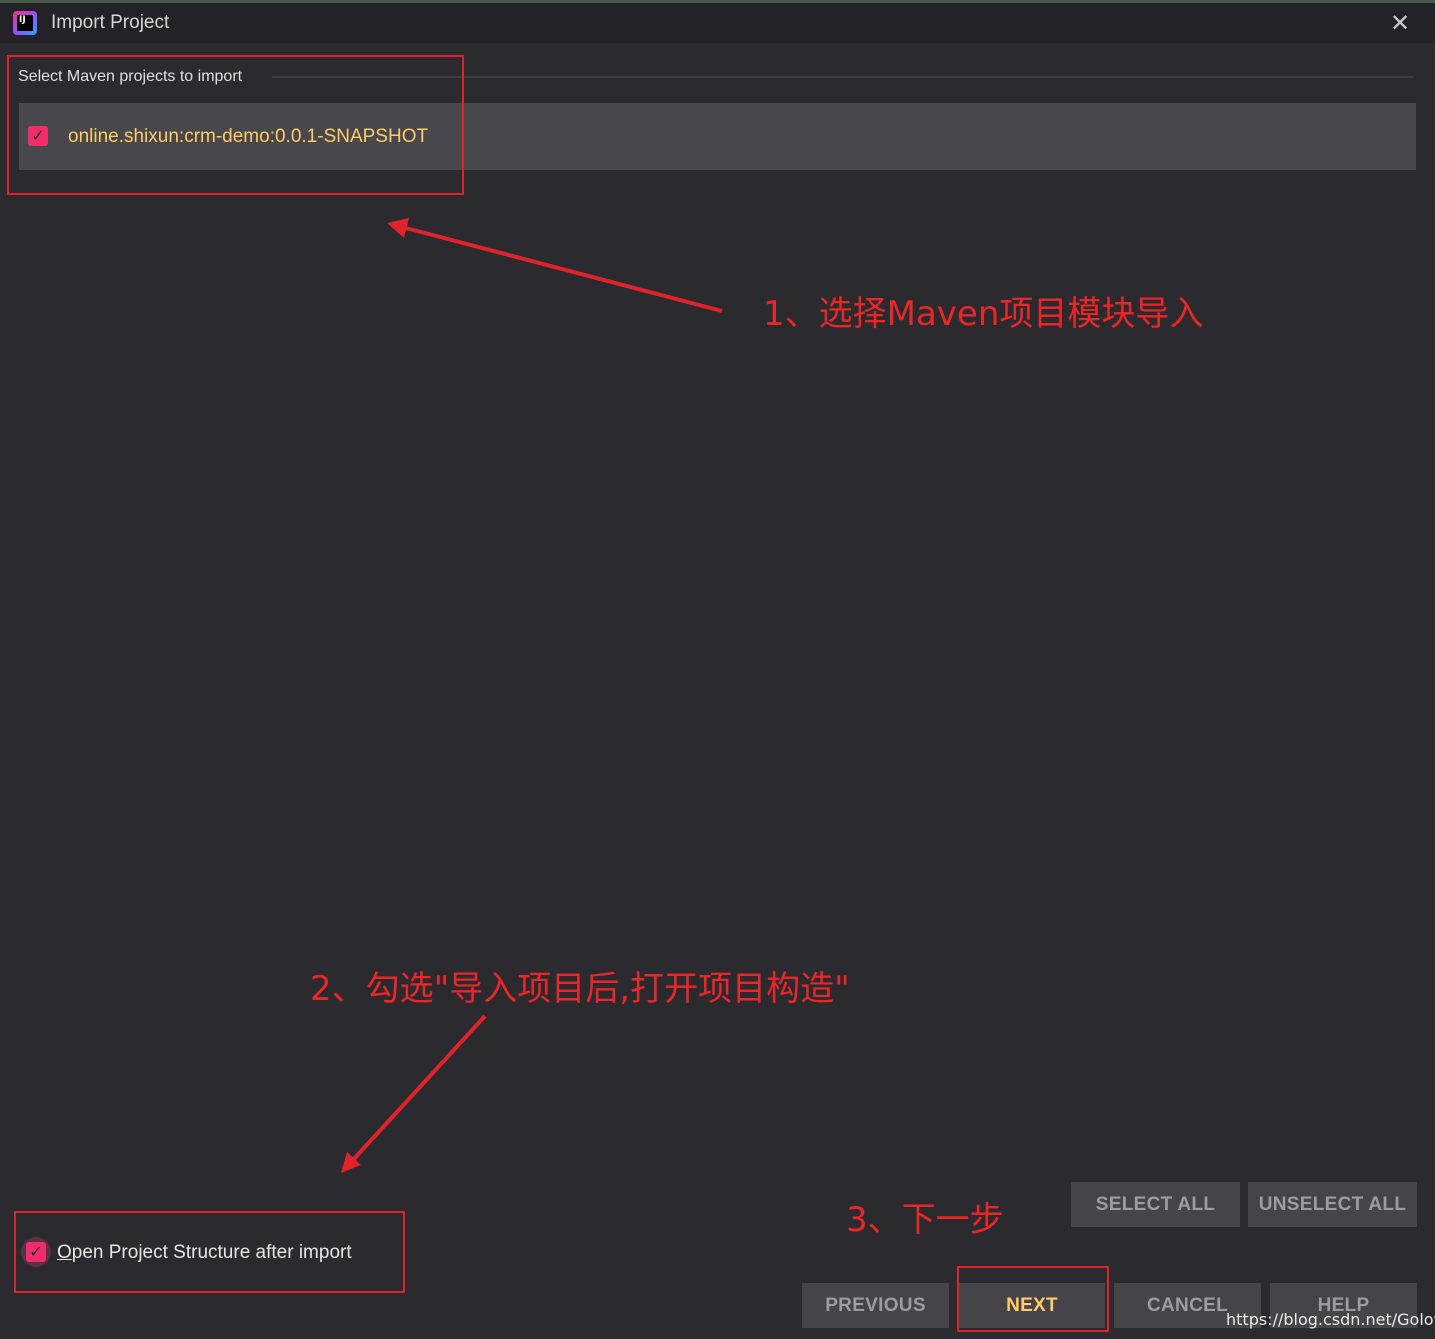  What do you see at coordinates (1155, 1204) in the screenshot?
I see `select-all-button: SELECT ALL` at bounding box center [1155, 1204].